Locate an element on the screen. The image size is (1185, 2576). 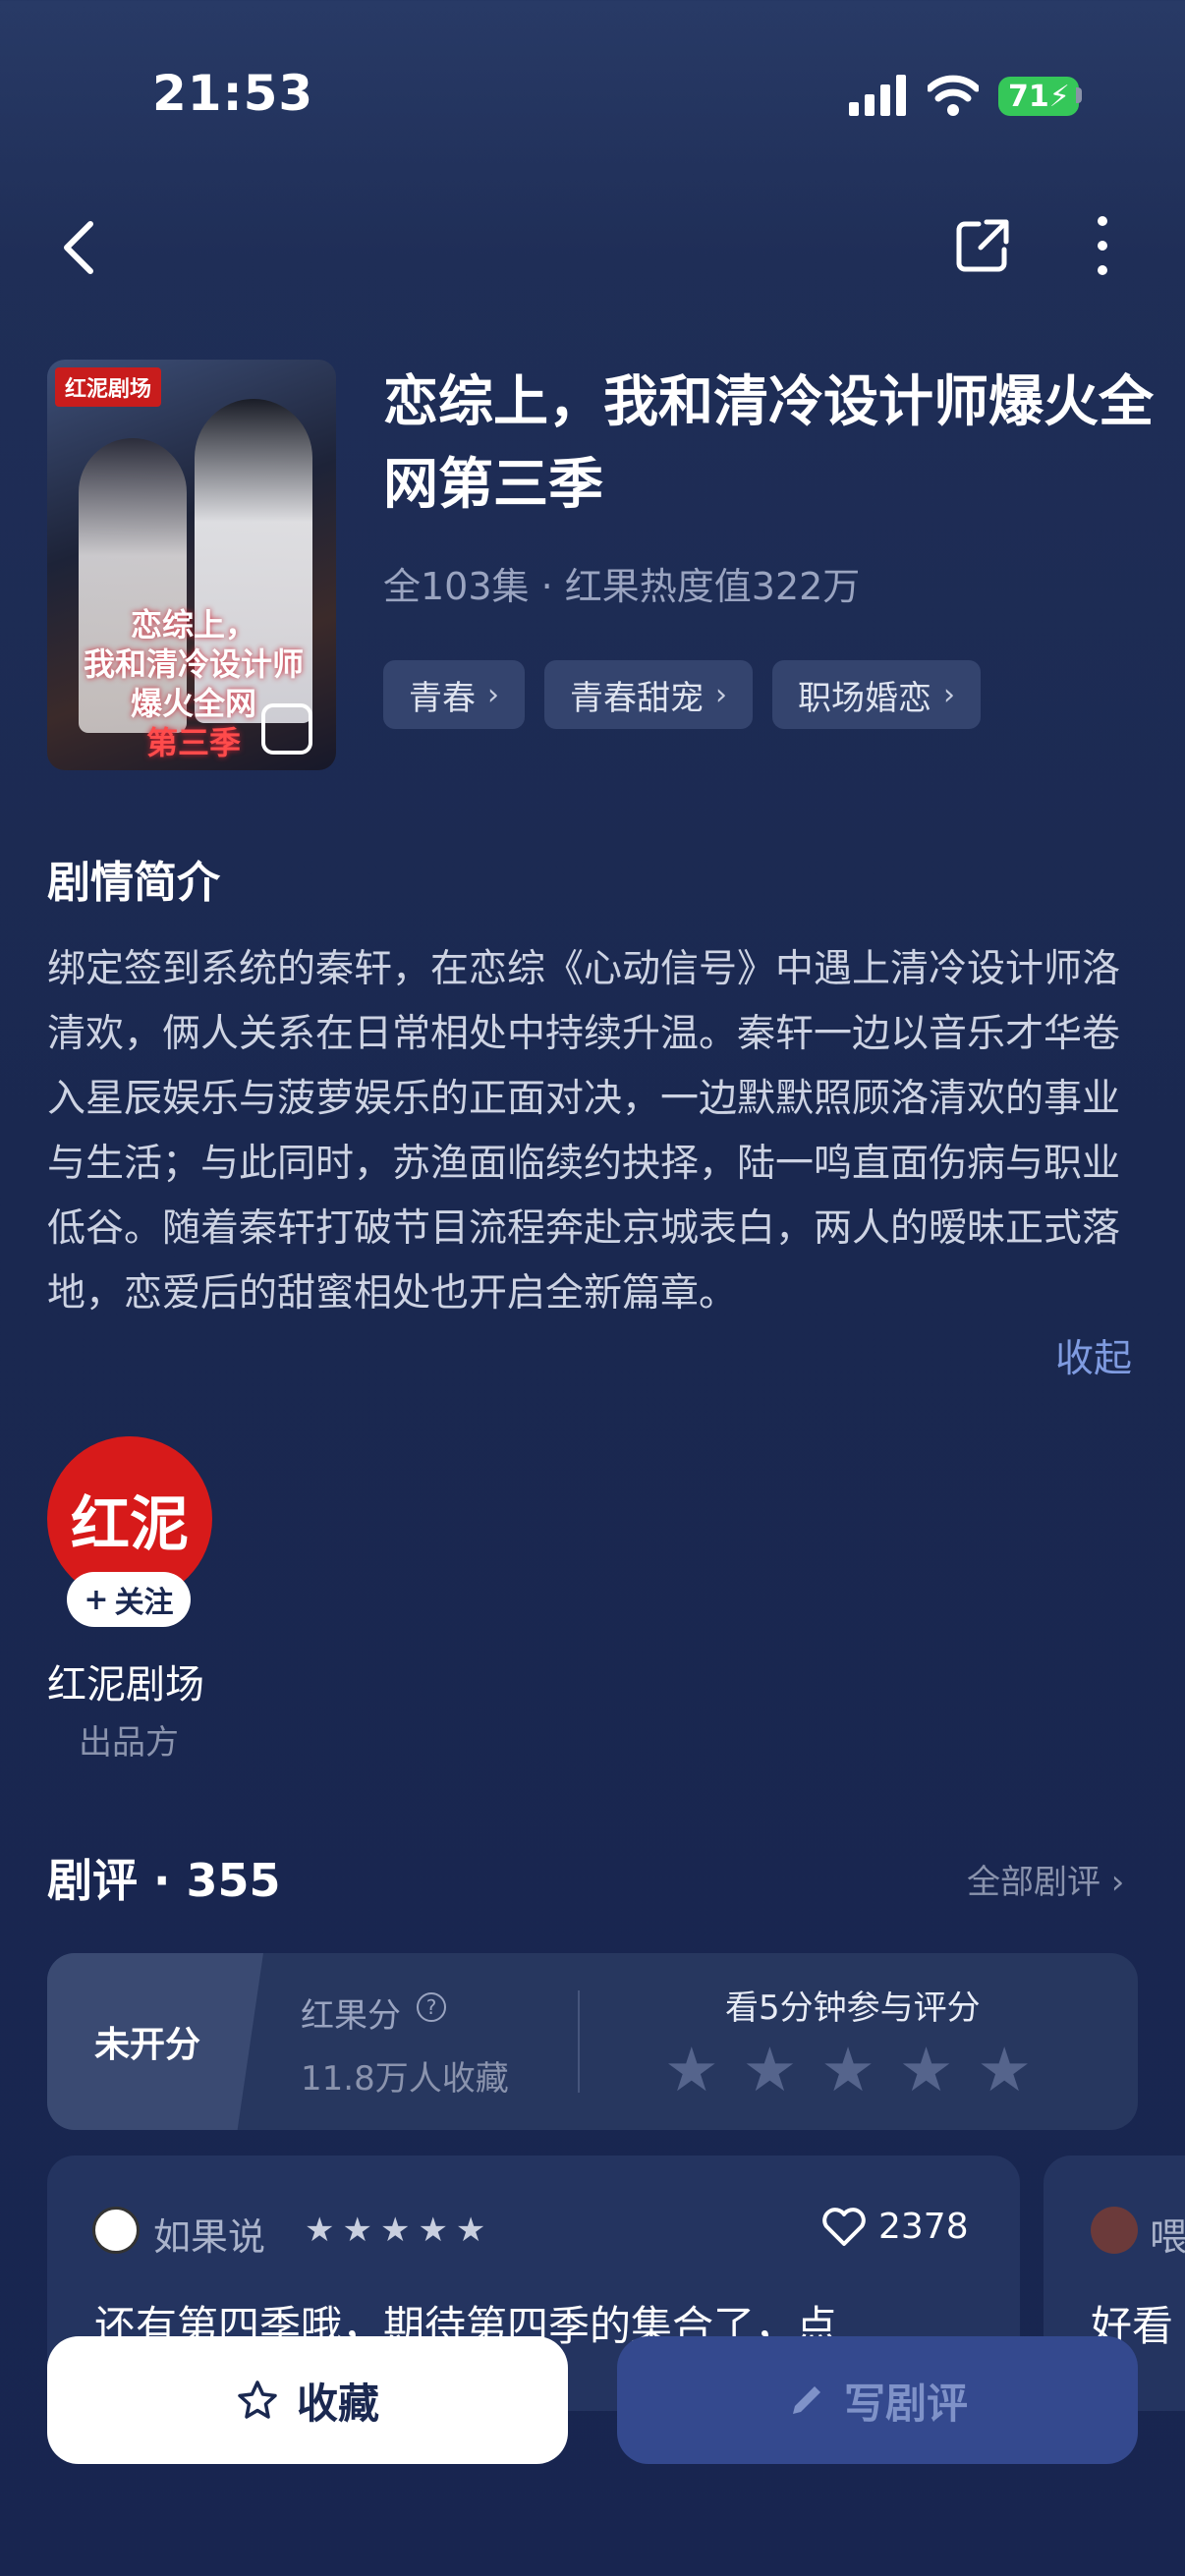
star-outline-icon is located at coordinates (257, 2399).